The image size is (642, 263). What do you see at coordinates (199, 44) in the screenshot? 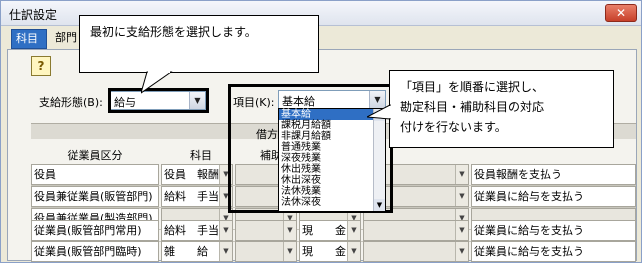
I see `callout-first: 最初に支給形態を選択します。` at bounding box center [199, 44].